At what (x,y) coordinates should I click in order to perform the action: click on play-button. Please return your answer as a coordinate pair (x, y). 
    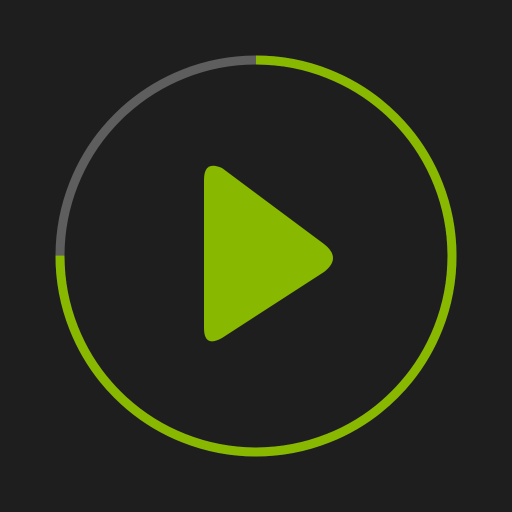
    Looking at the image, I should click on (268, 253).